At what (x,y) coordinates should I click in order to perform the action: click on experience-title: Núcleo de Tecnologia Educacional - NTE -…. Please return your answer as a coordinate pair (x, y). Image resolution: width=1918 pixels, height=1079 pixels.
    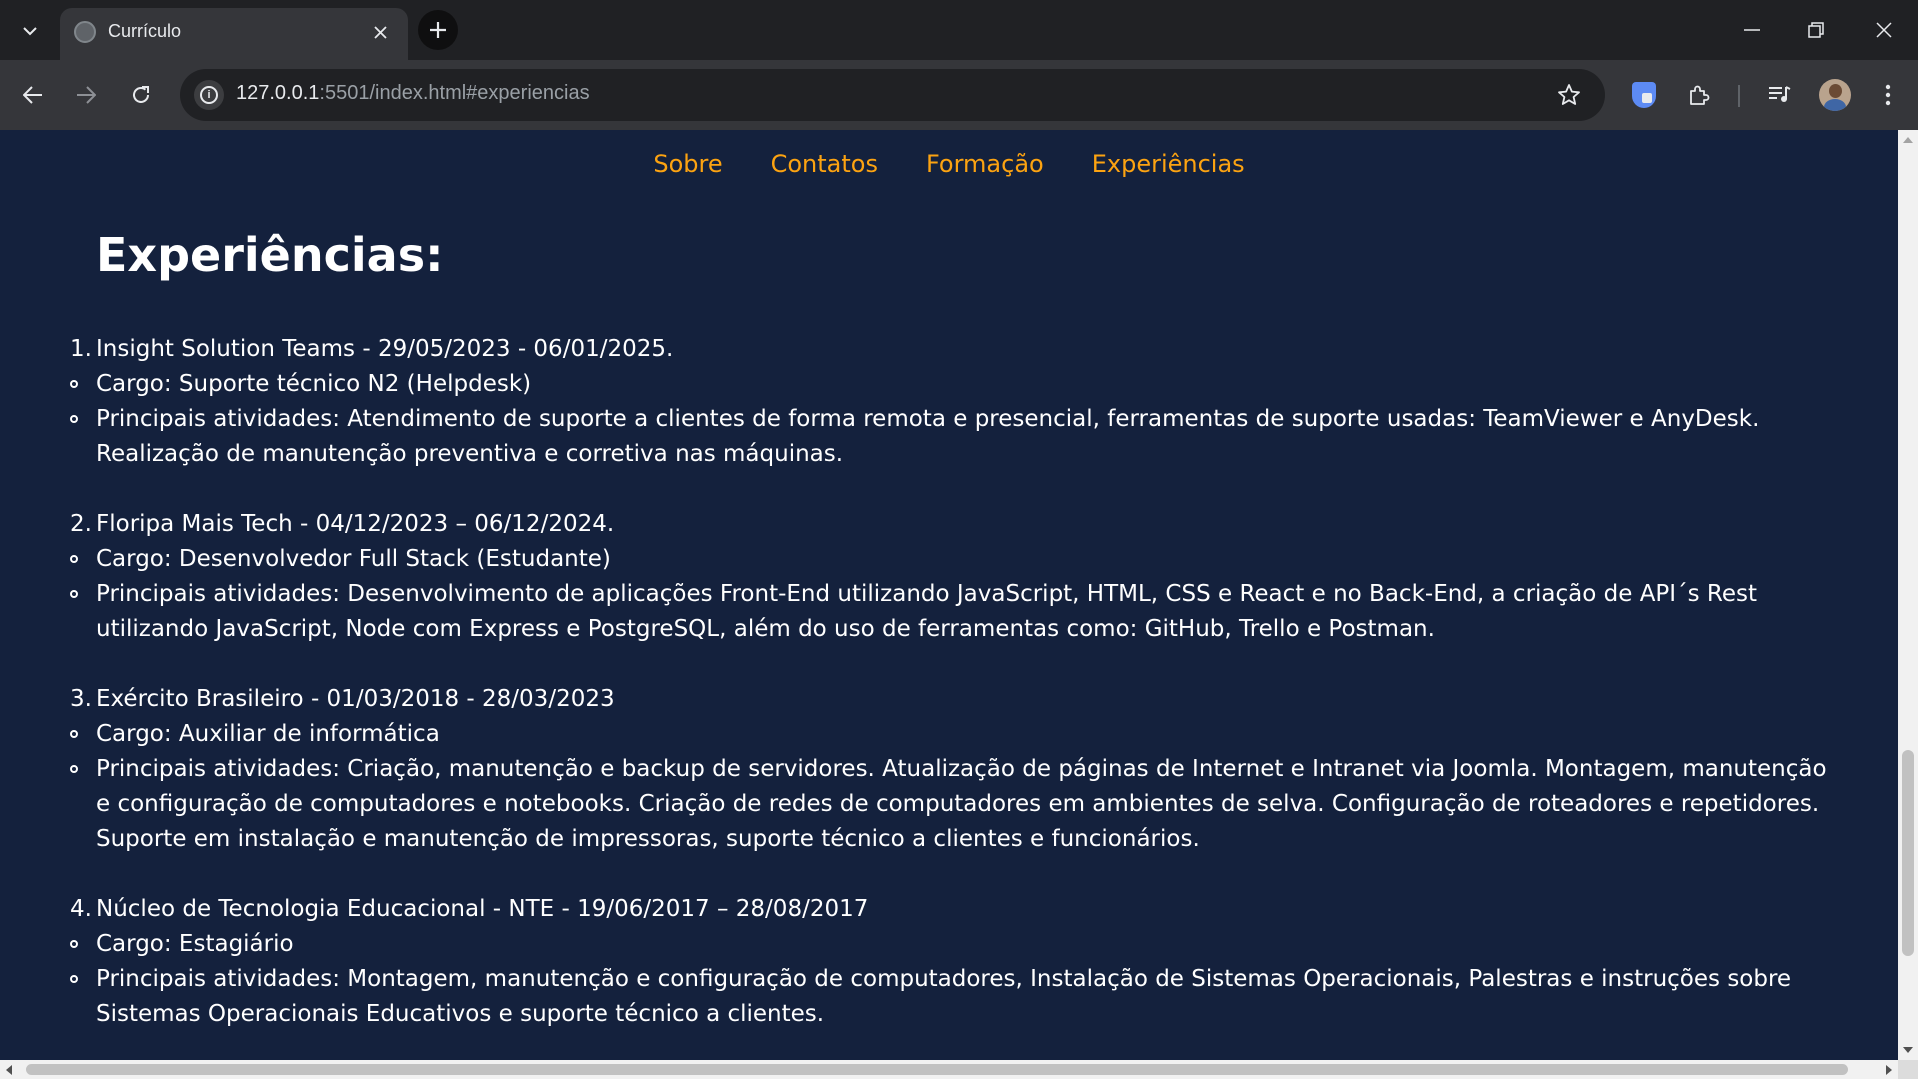
    Looking at the image, I should click on (482, 909).